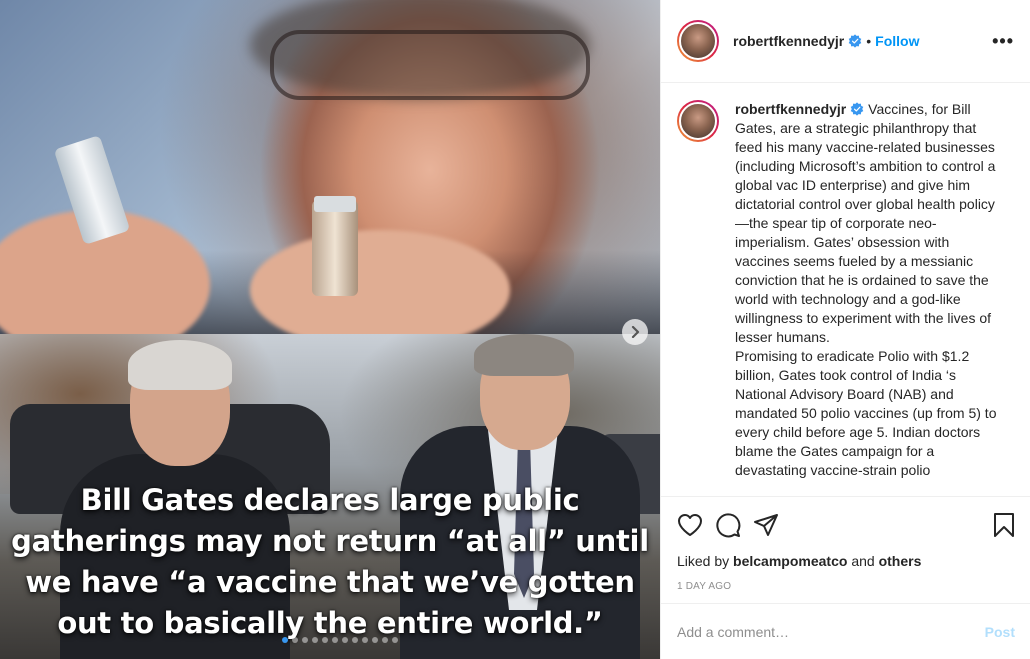 The height and width of the screenshot is (659, 1030). I want to click on likes-prefix: Liked by, so click(703, 561).